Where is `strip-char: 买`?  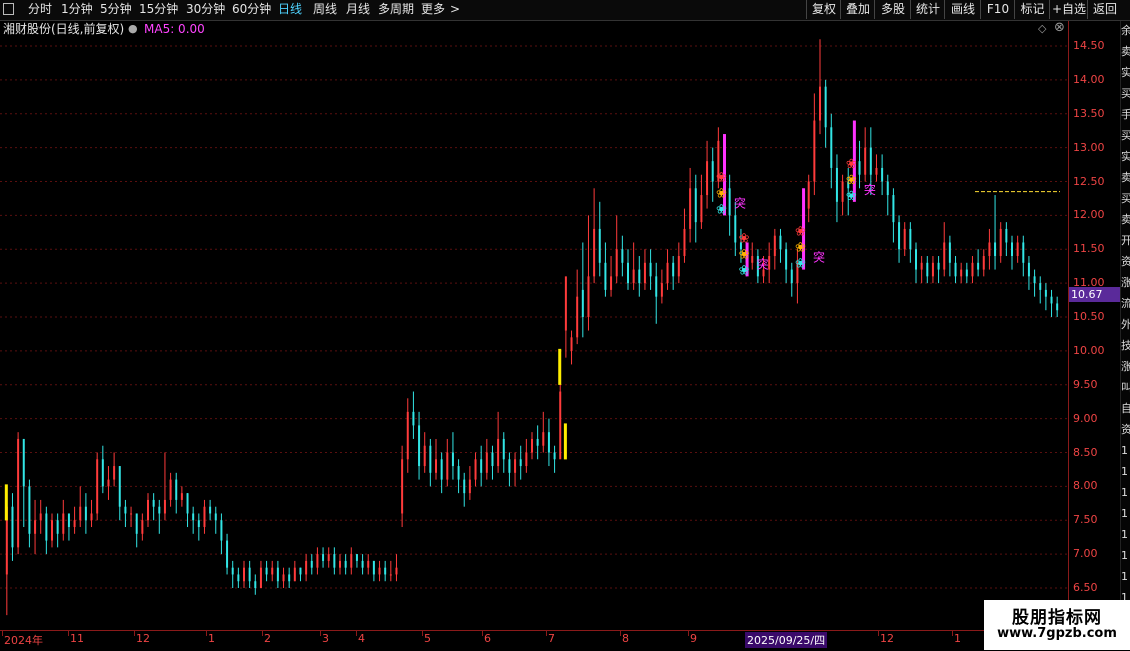
strip-char: 买 is located at coordinates (1125, 136).